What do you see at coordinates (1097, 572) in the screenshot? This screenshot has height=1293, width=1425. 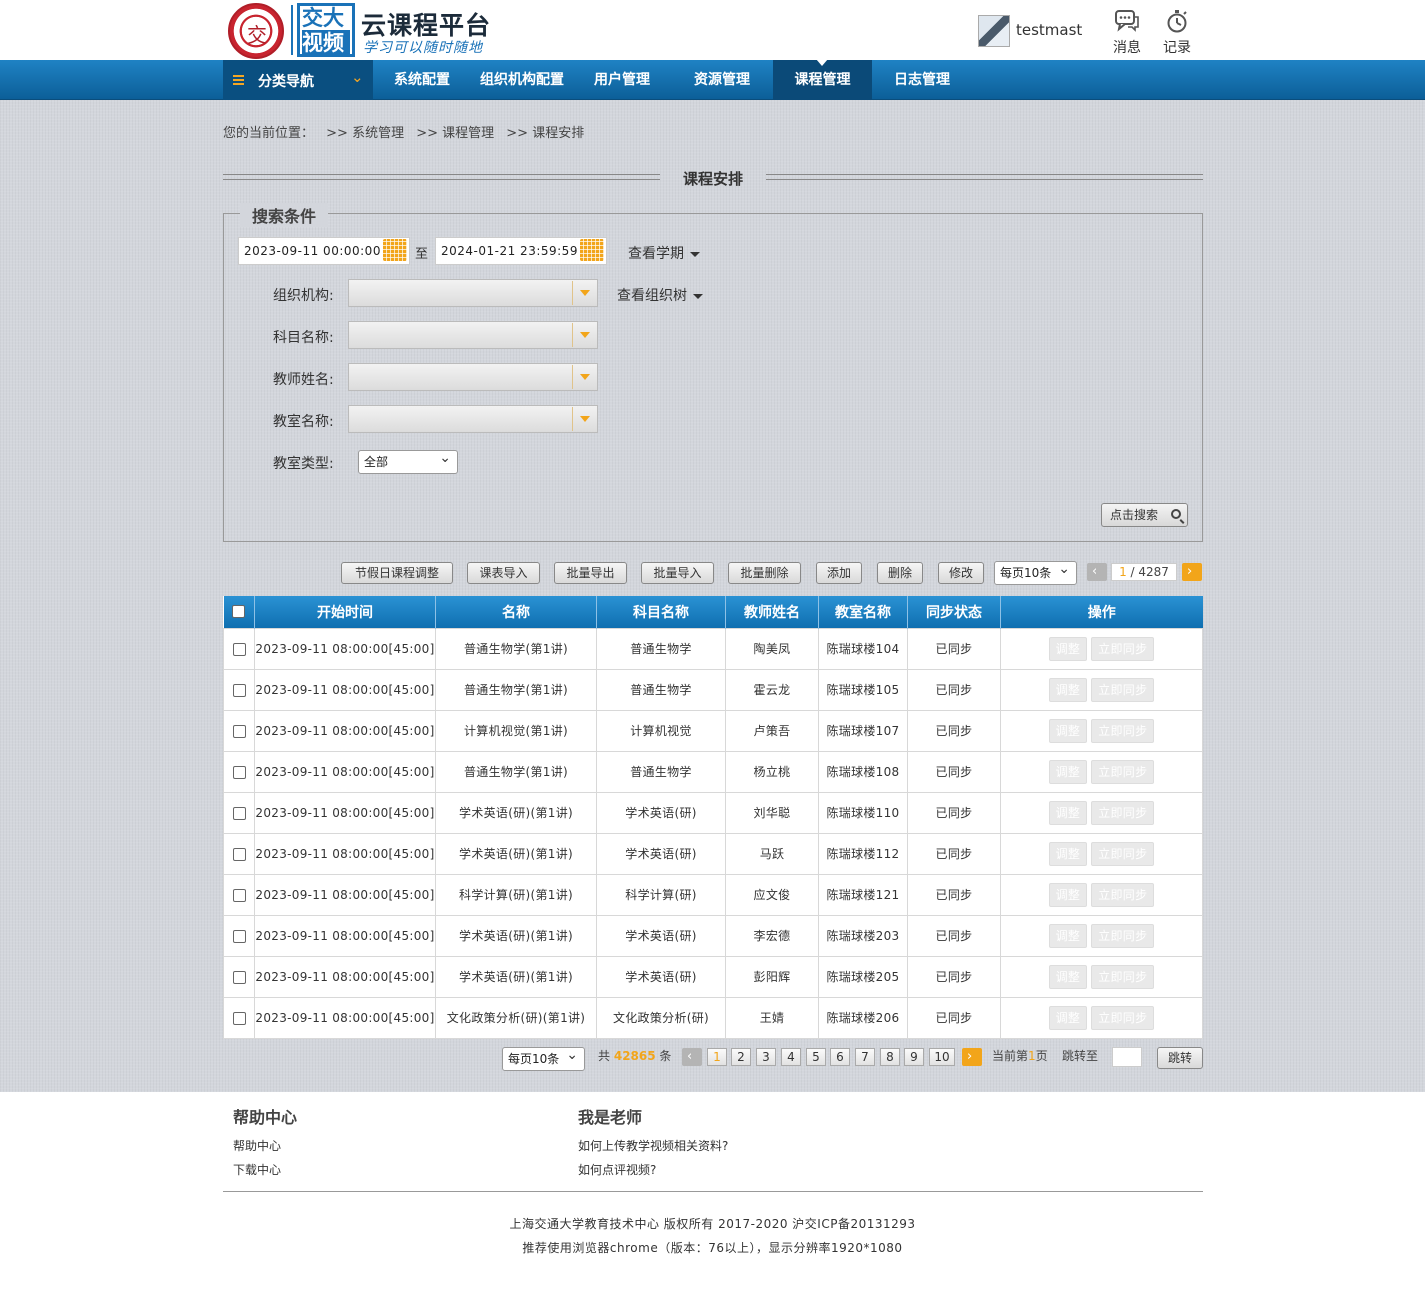 I see `prev-page-button-top` at bounding box center [1097, 572].